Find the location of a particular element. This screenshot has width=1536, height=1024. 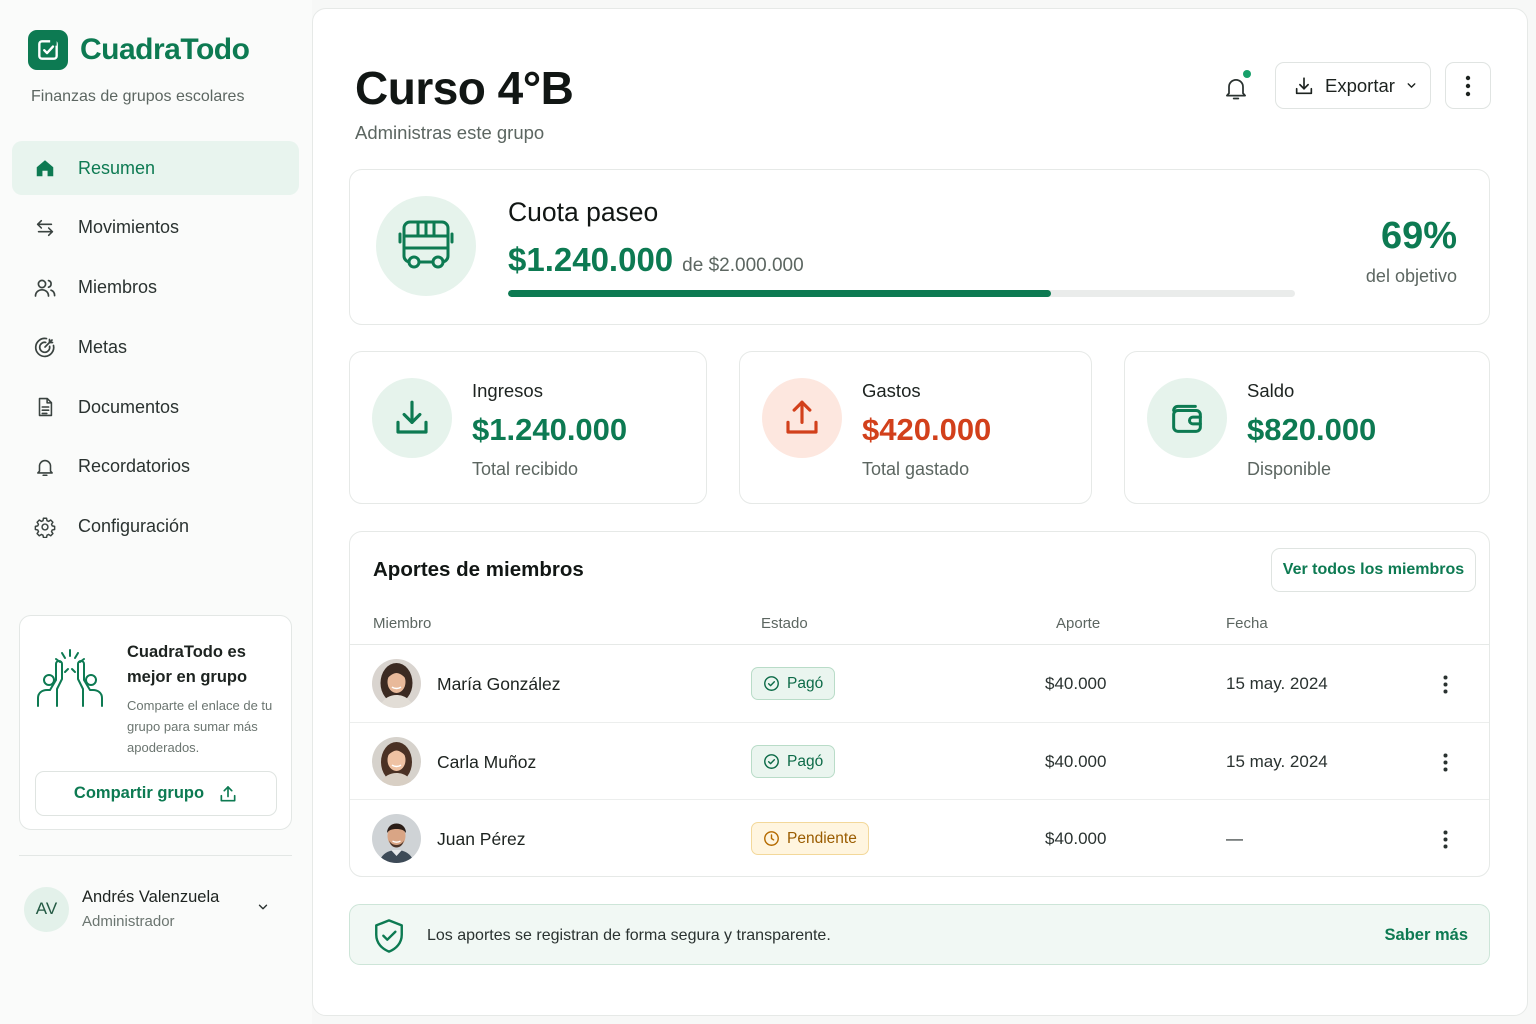

member-name: Juan Pérez is located at coordinates (481, 839).